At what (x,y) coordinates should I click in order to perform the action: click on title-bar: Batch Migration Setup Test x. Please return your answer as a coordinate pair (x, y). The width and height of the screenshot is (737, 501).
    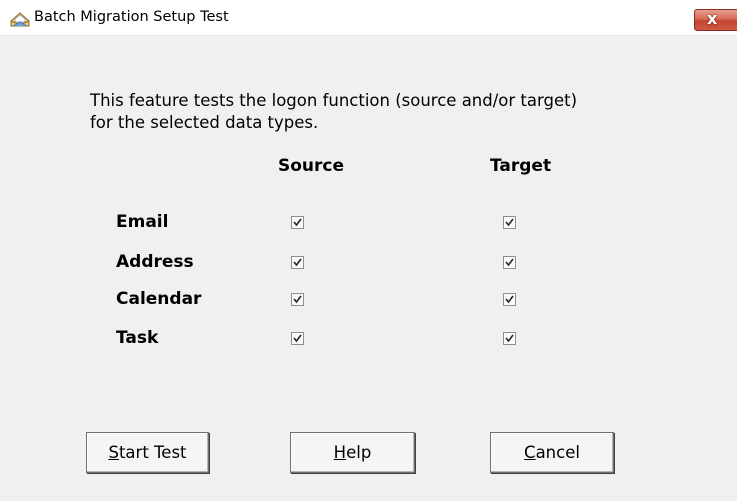
    Looking at the image, I should click on (368, 18).